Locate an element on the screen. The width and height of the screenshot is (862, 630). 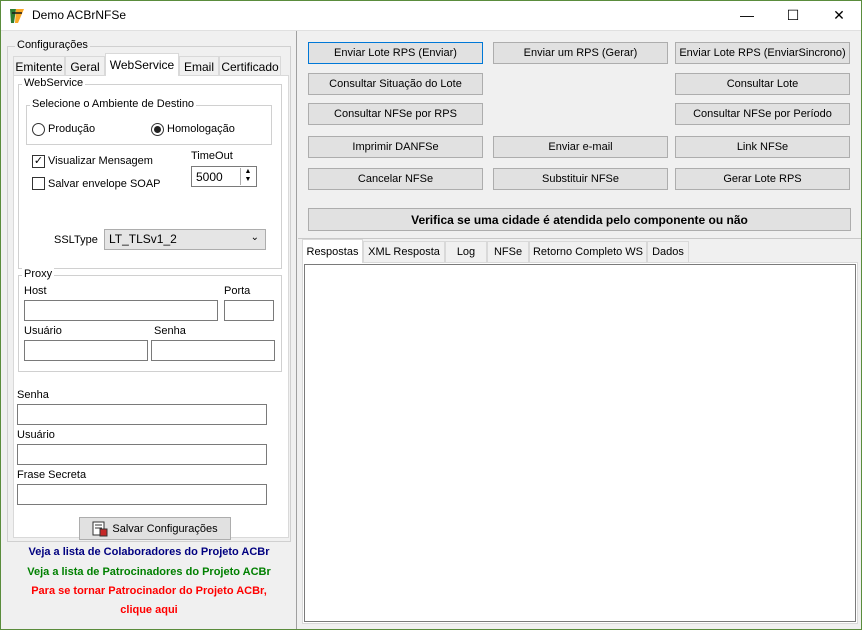
gerar-lote-rps-button: Gerar Lote RPS is located at coordinates (762, 179).